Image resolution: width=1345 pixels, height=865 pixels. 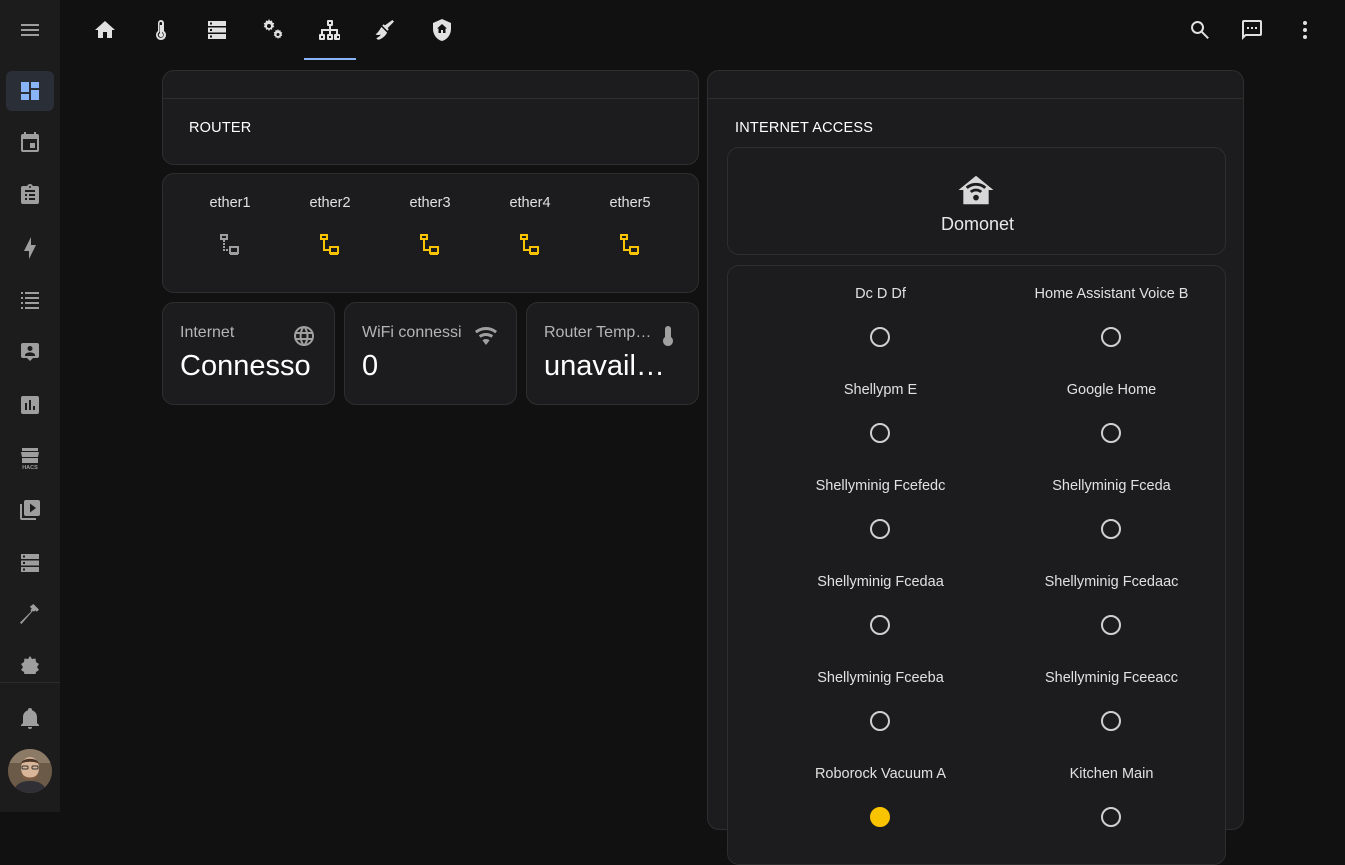 I want to click on calendar-icon, so click(x=30, y=142).